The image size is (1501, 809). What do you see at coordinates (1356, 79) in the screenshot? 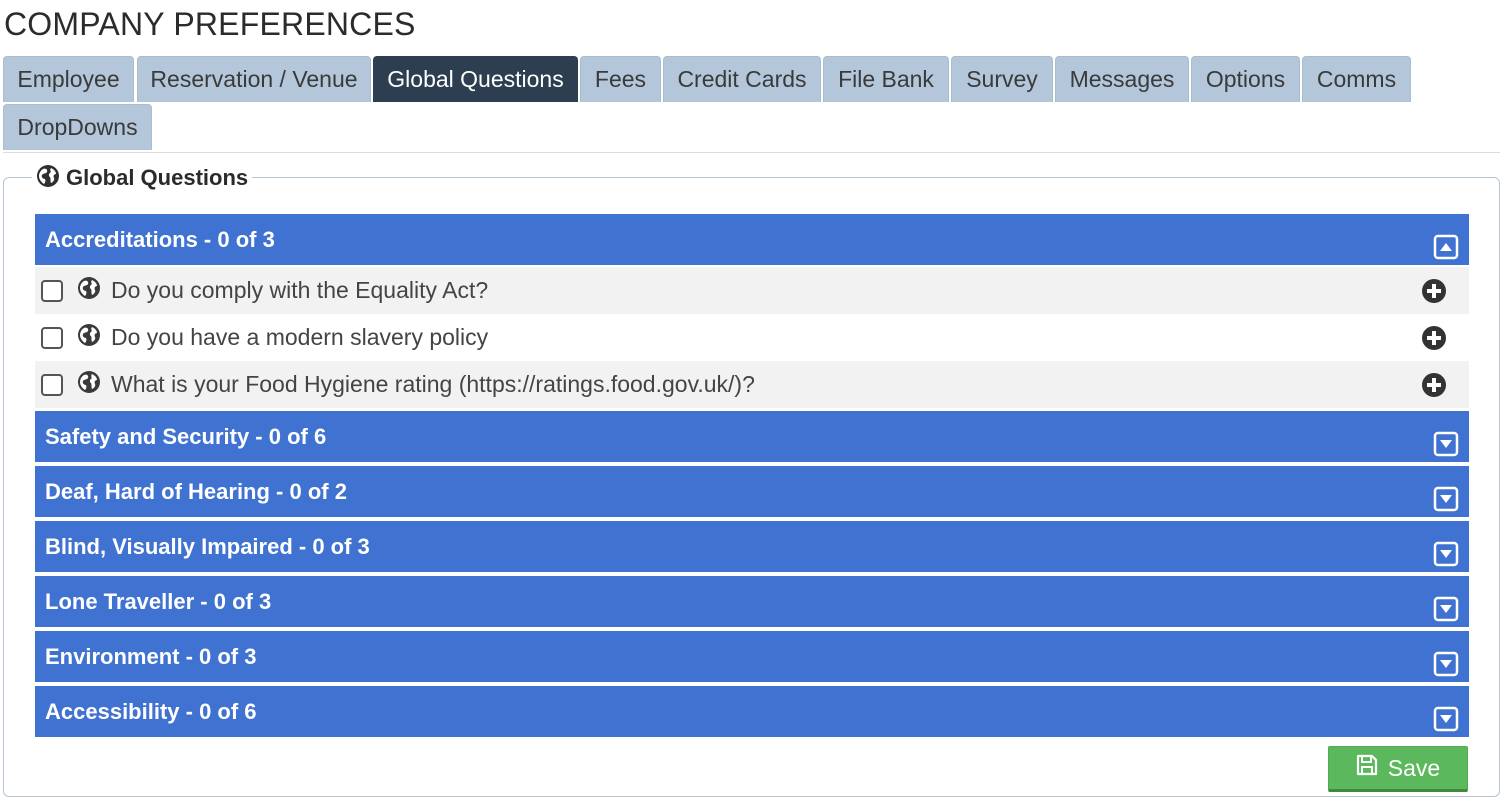
I see `tab-comms: Comms` at bounding box center [1356, 79].